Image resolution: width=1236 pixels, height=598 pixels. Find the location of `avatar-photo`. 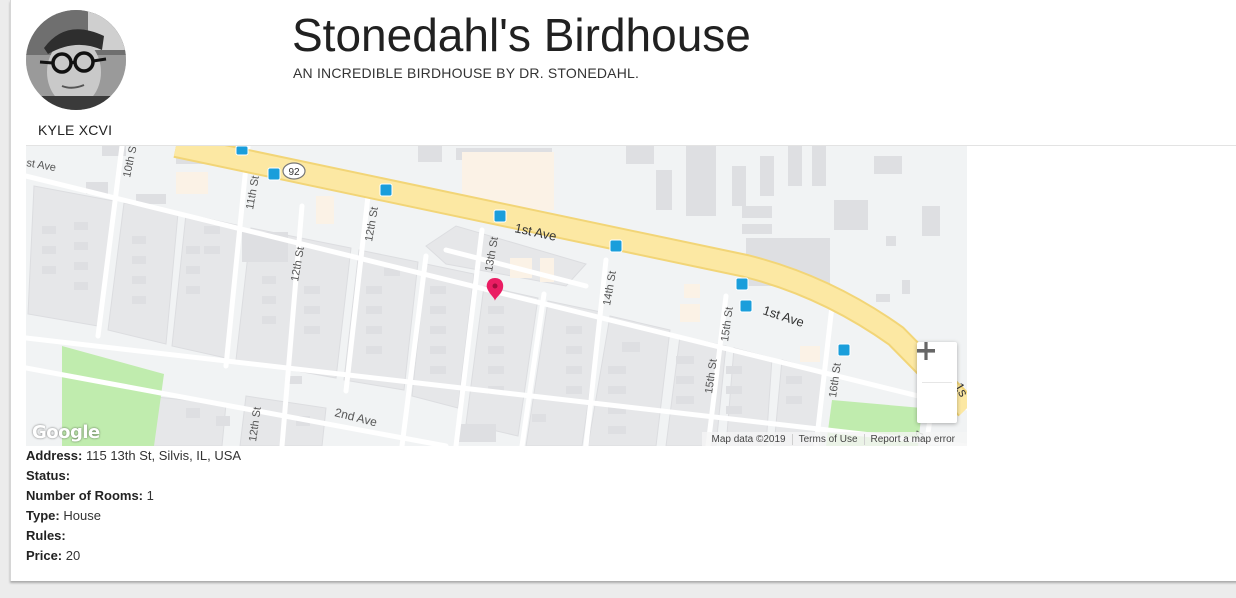

avatar-photo is located at coordinates (76, 60).